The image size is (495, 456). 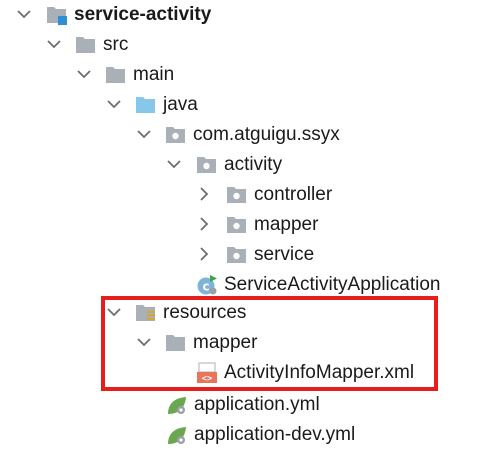 I want to click on spring-boot-class-icon: c, so click(x=207, y=285).